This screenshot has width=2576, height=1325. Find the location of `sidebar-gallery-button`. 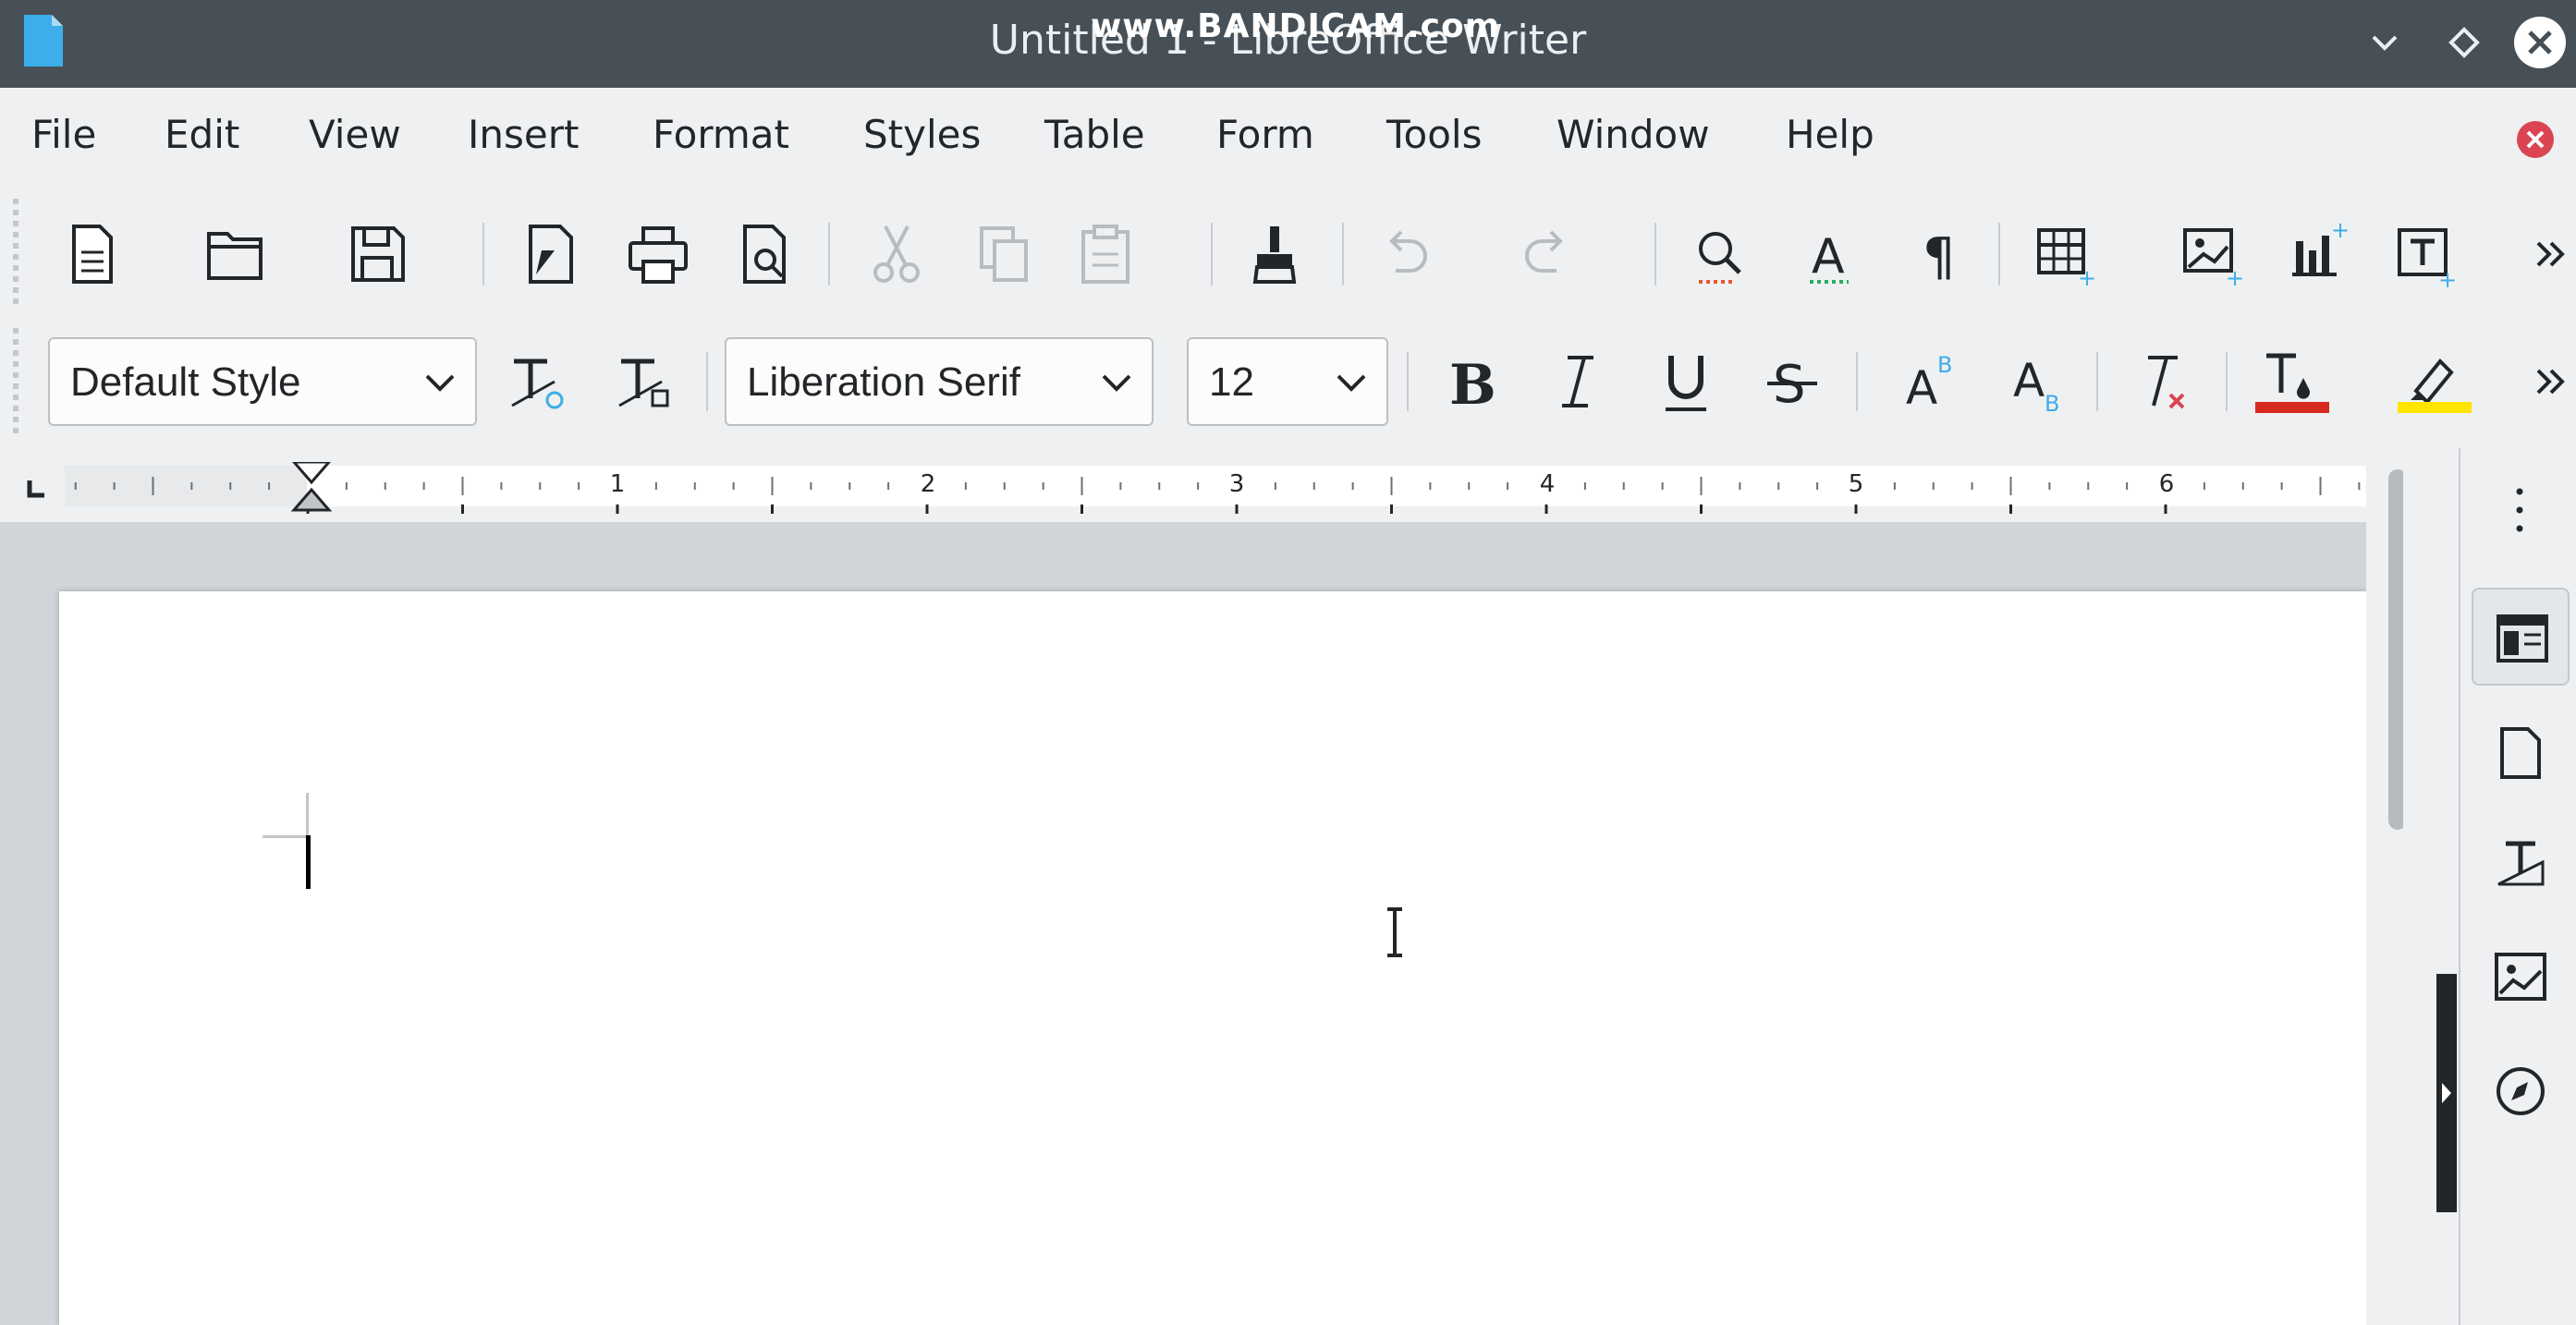

sidebar-gallery-button is located at coordinates (2521, 977).